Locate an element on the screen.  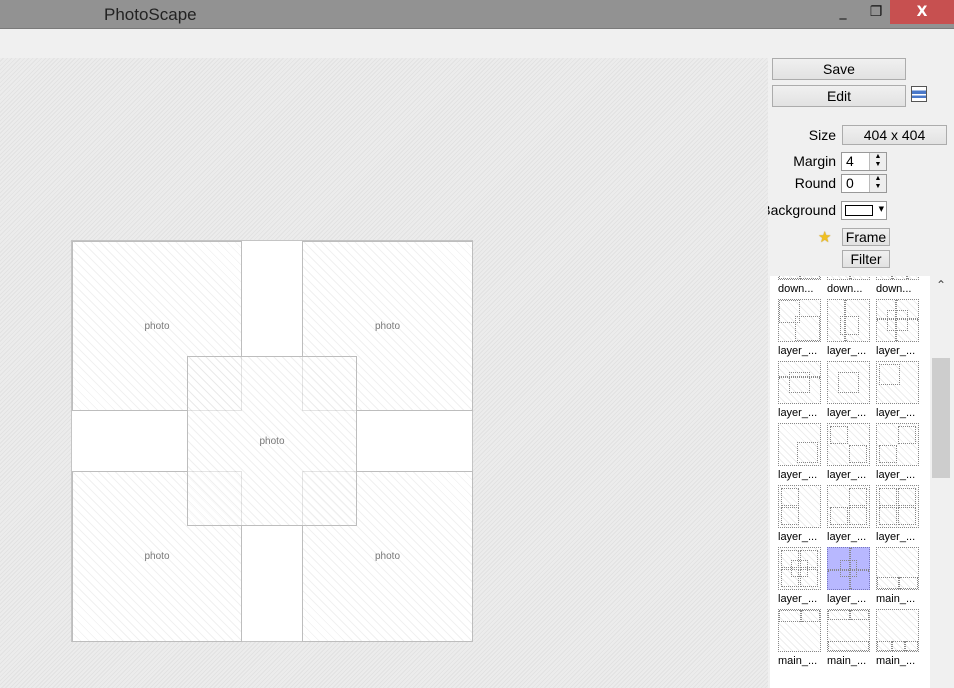
scrollbar-thumb is located at coordinates (941, 418).